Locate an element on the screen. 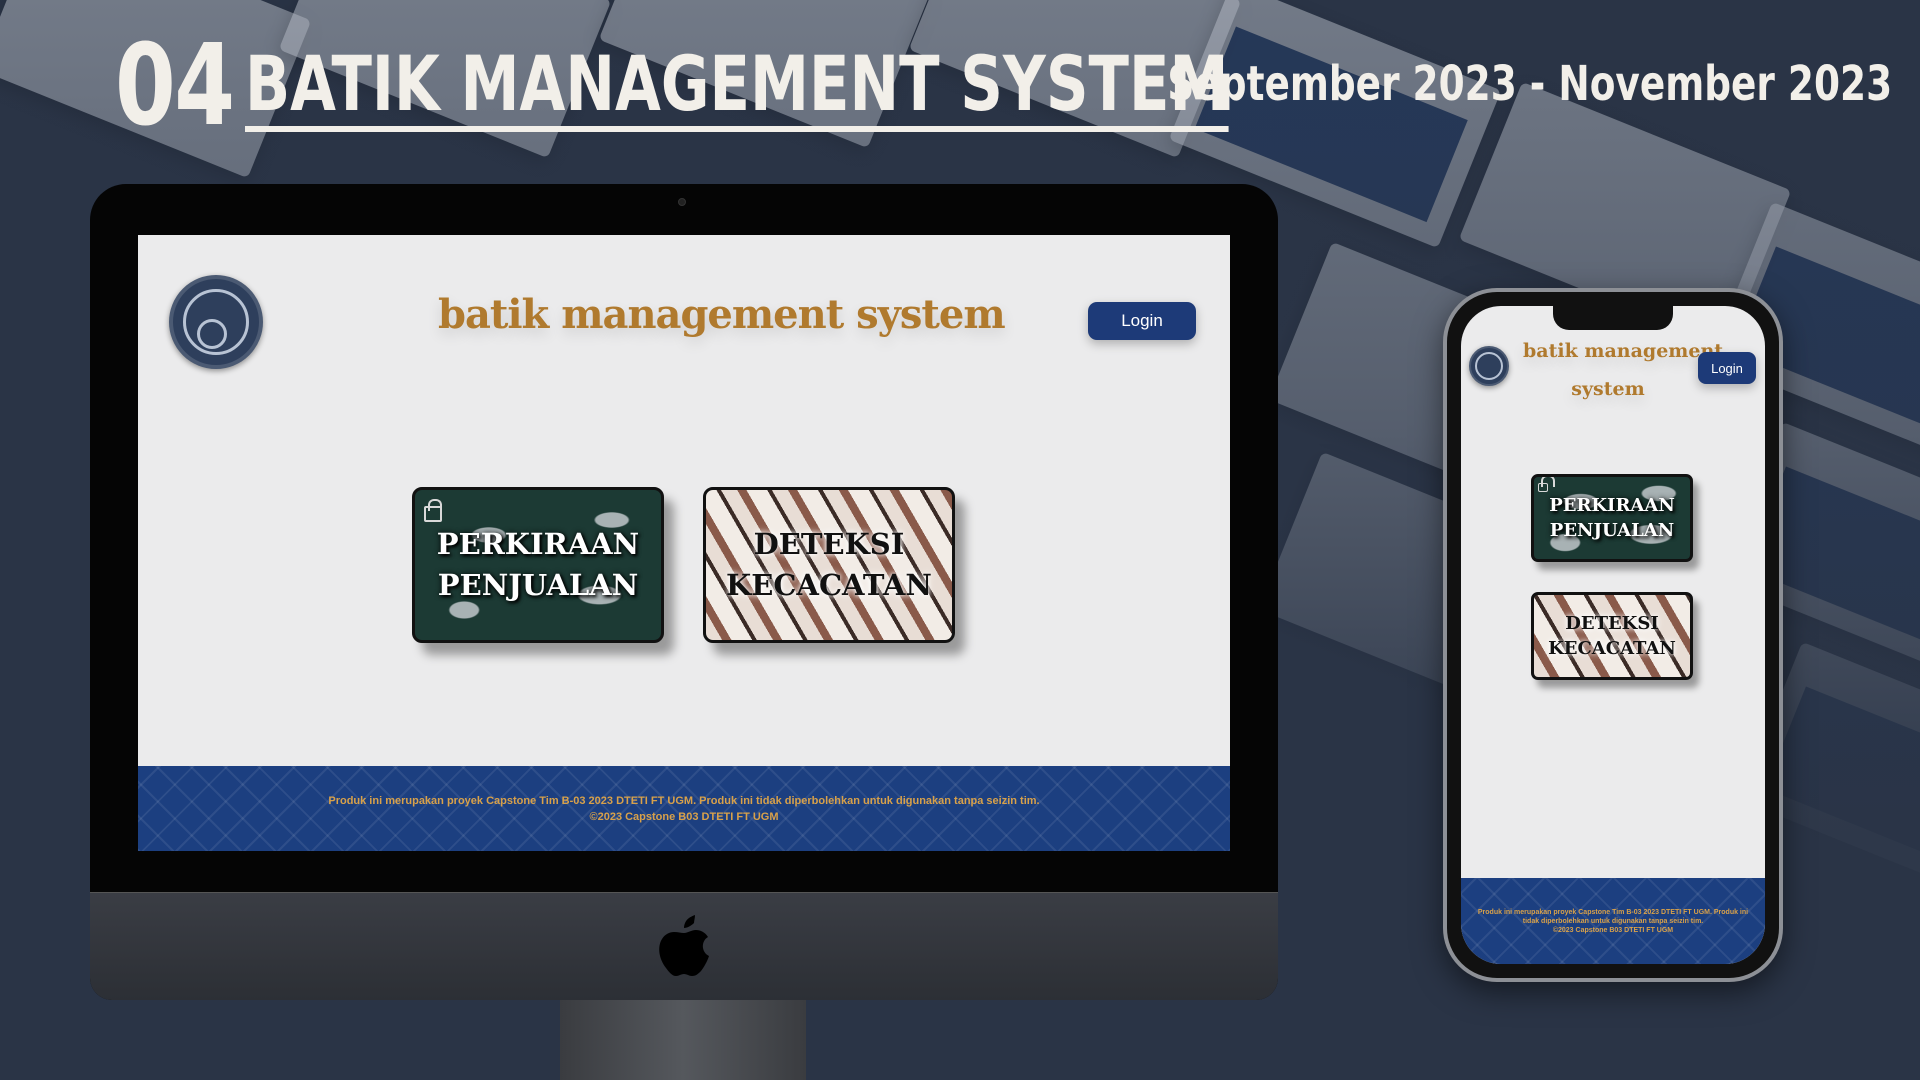 The height and width of the screenshot is (1080, 1920). page-title: BATIK MANAGEMENT SYSTEM is located at coordinates (737, 89).